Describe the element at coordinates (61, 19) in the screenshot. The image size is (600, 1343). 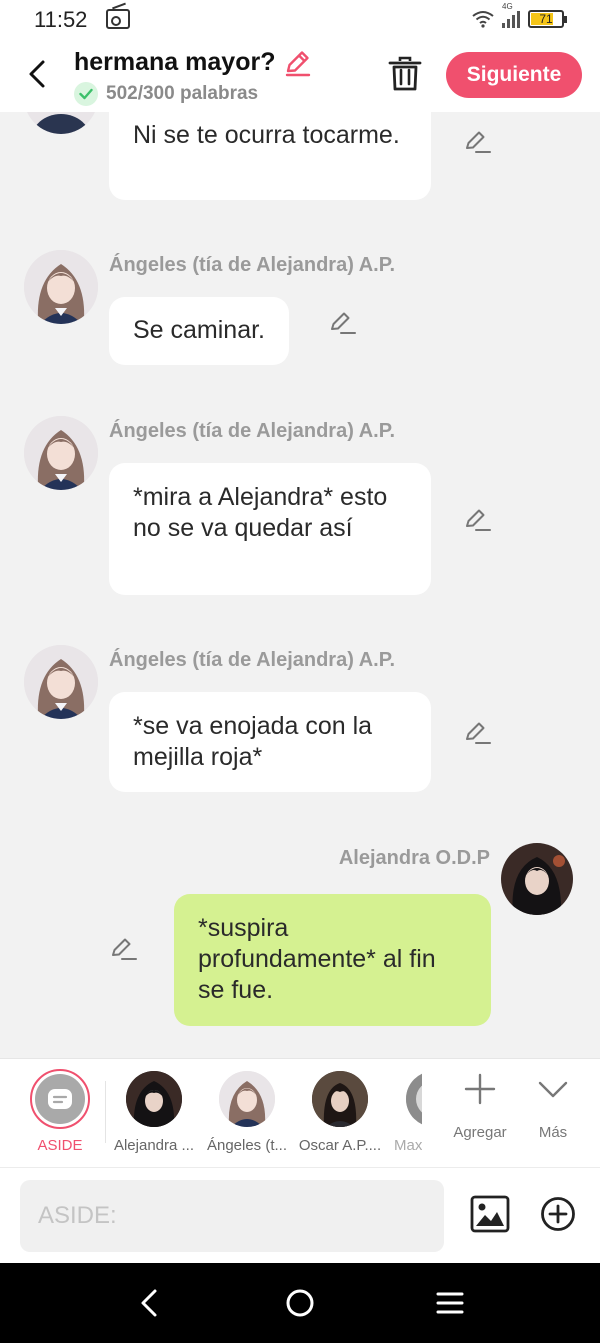
I see `status-time: 11:52` at that location.